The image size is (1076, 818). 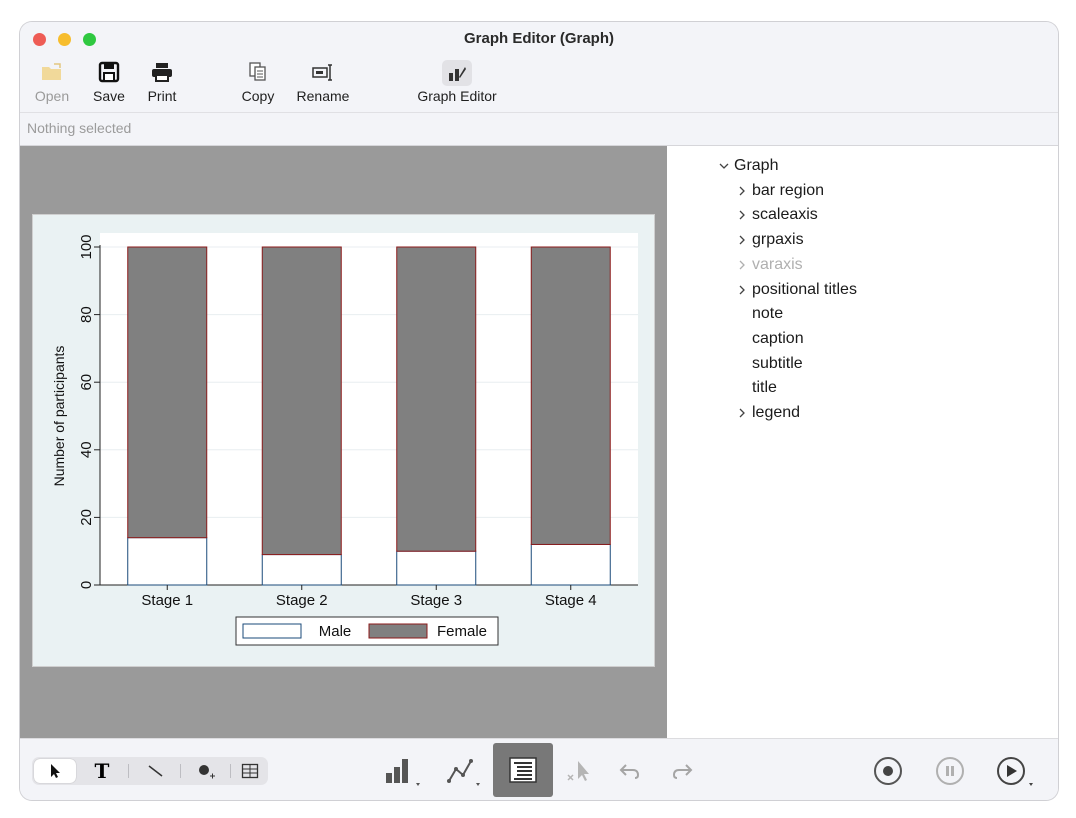 I want to click on text-tool-button: T, so click(x=102, y=771).